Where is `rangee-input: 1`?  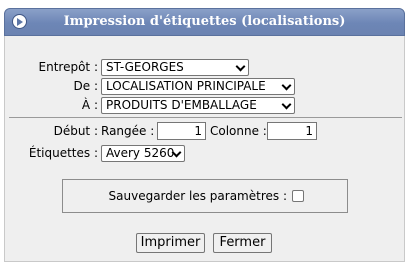 rangee-input: 1 is located at coordinates (181, 131).